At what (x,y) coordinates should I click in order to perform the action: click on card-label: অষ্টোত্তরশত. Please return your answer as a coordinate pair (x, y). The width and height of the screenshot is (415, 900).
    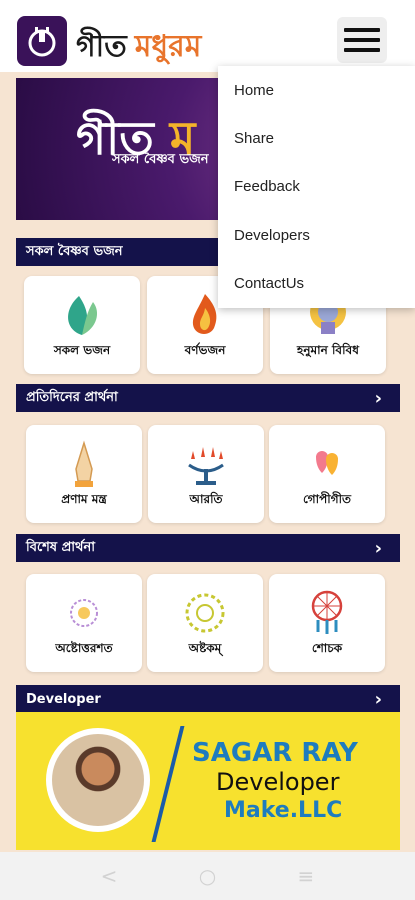
    Looking at the image, I should click on (84, 648).